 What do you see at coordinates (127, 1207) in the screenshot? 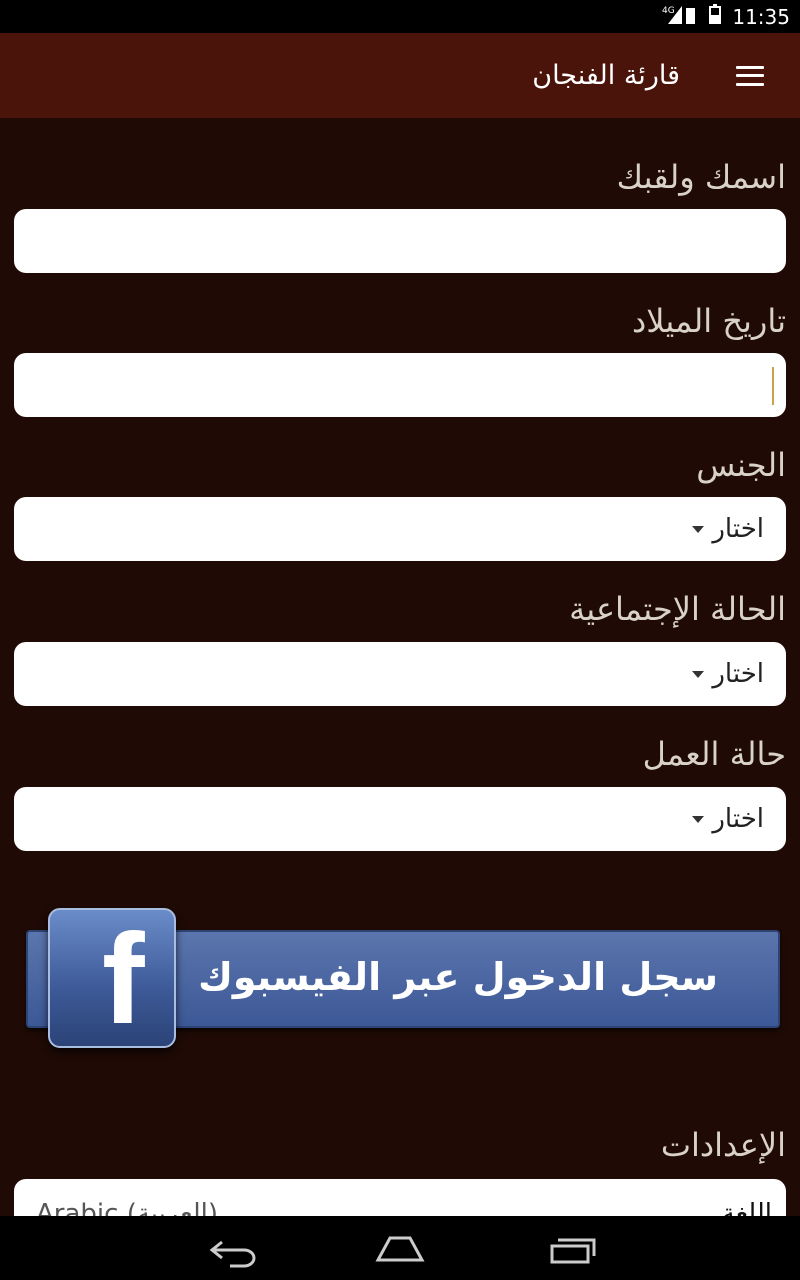
I see `language-value: Arabic (العربية)` at bounding box center [127, 1207].